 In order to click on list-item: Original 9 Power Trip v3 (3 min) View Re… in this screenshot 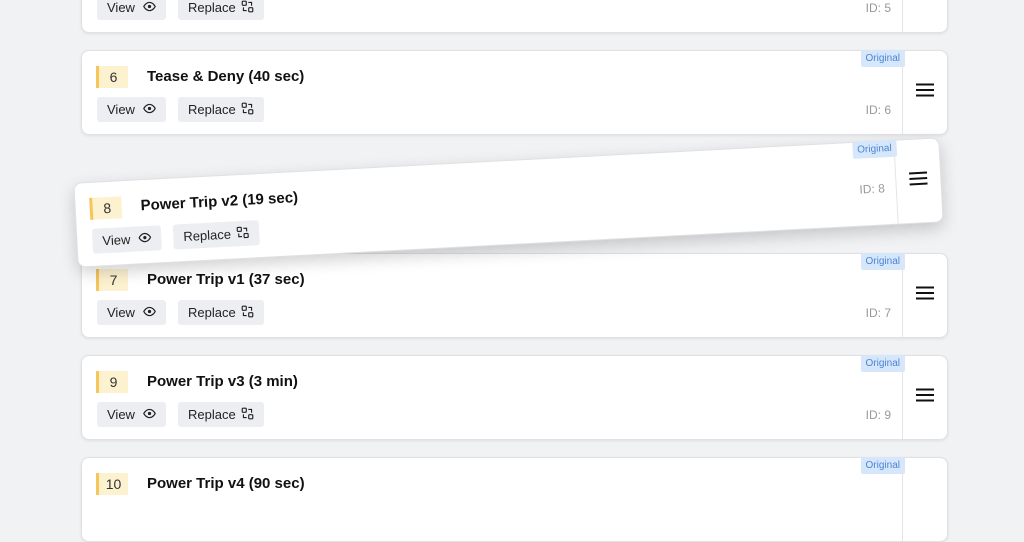, I will do `click(514, 397)`.